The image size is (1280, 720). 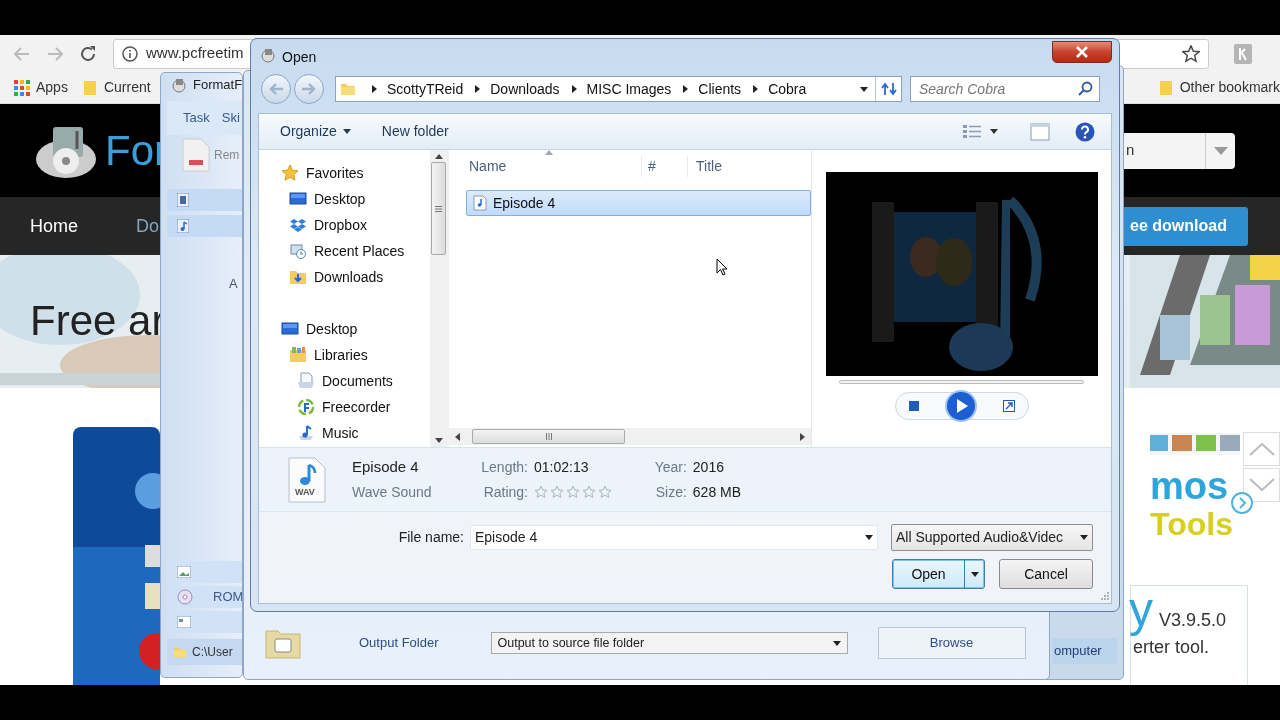 What do you see at coordinates (787, 89) in the screenshot?
I see `breadcrumb-item: Cobra` at bounding box center [787, 89].